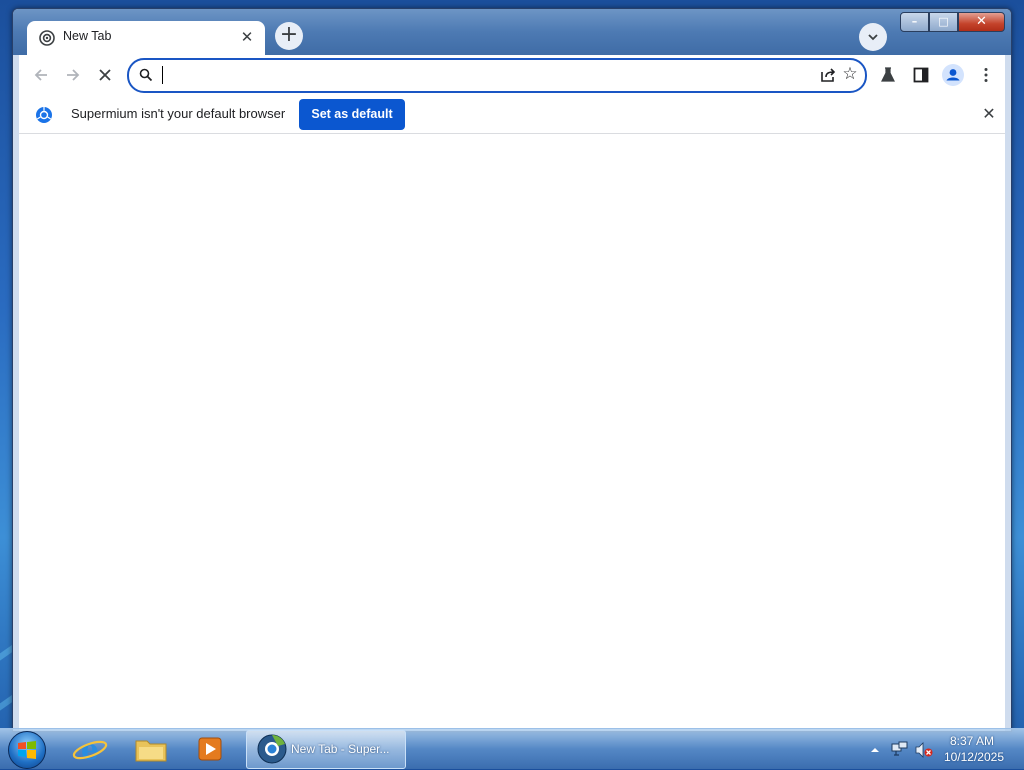  What do you see at coordinates (969, 757) in the screenshot?
I see `clock-date: 10/12/2025` at bounding box center [969, 757].